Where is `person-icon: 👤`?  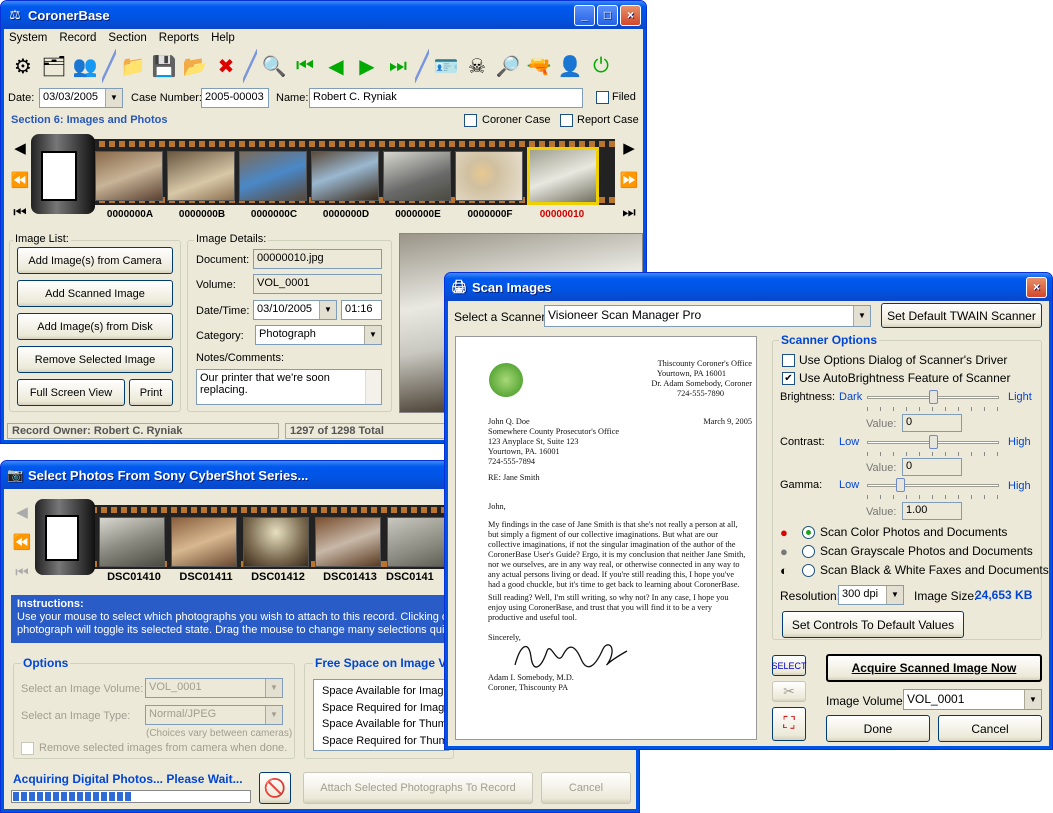 person-icon: 👤 is located at coordinates (570, 66).